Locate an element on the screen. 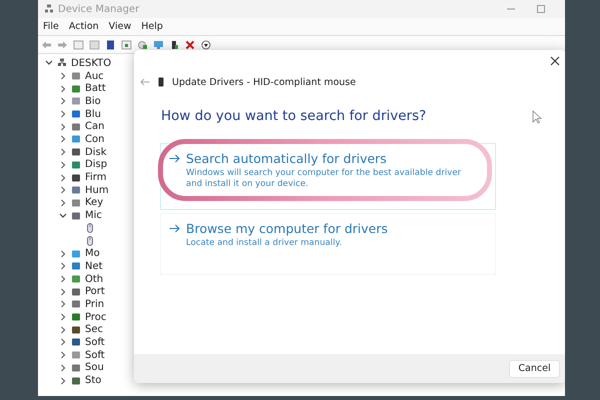  option-title: Search automatically for drivers is located at coordinates (287, 158).